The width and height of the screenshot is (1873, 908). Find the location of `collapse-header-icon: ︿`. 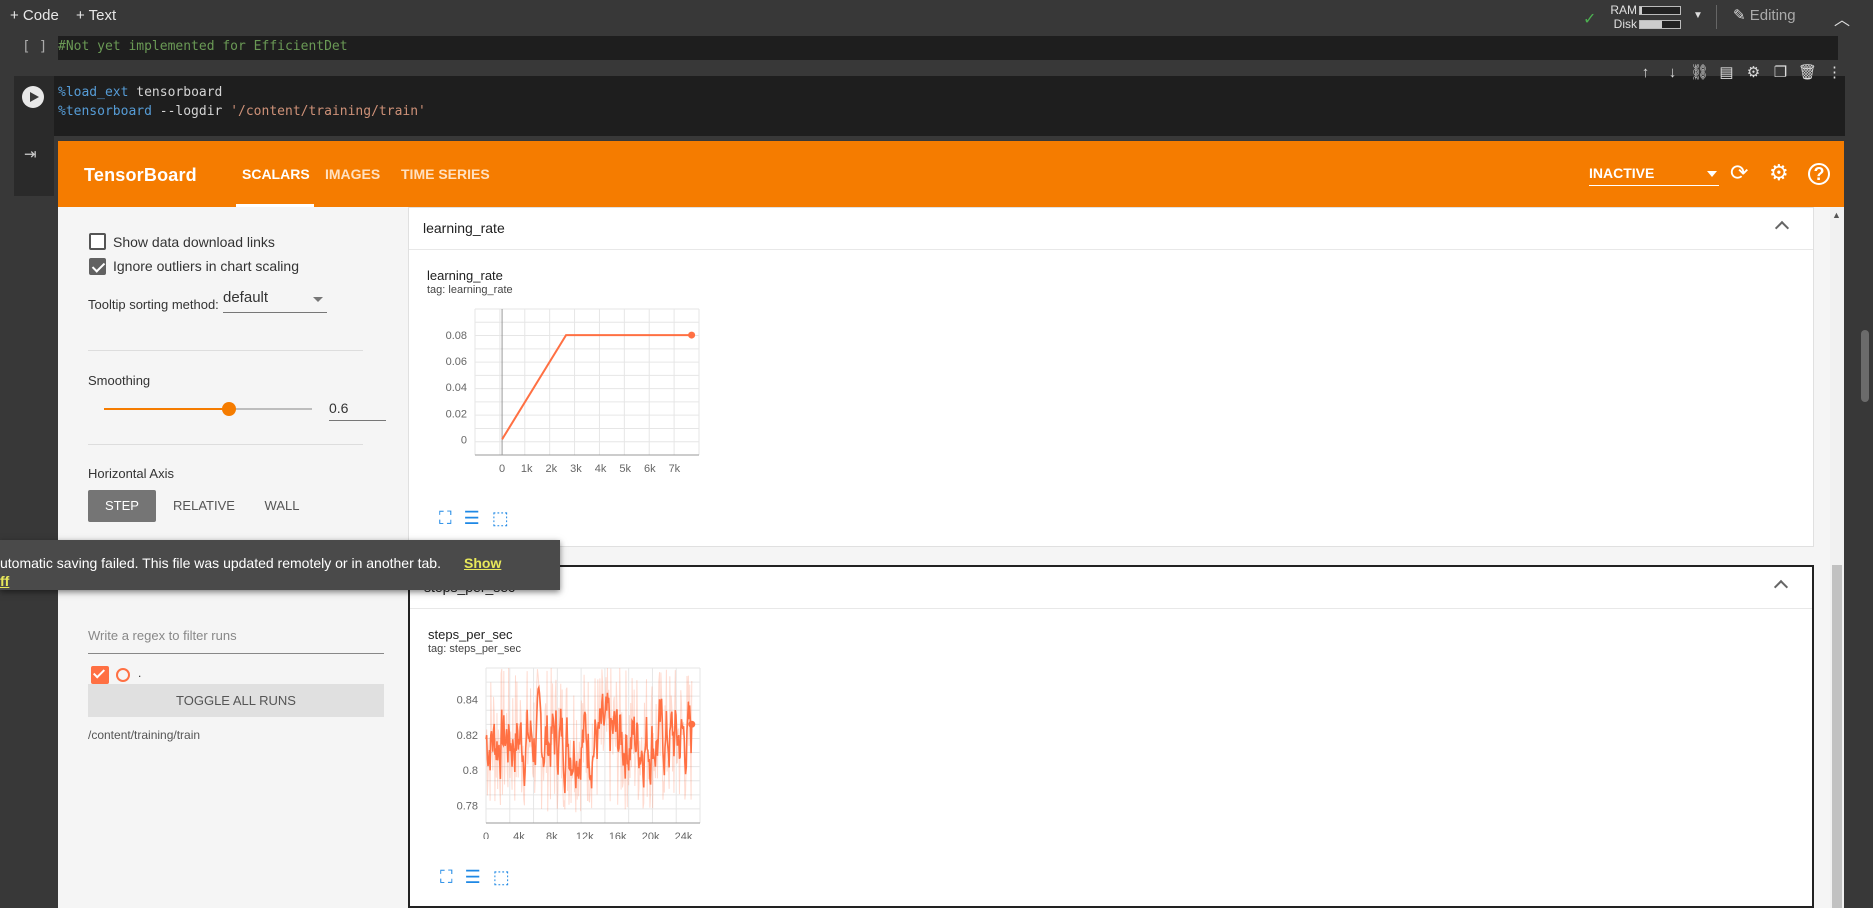

collapse-header-icon: ︿ is located at coordinates (1842, 18).